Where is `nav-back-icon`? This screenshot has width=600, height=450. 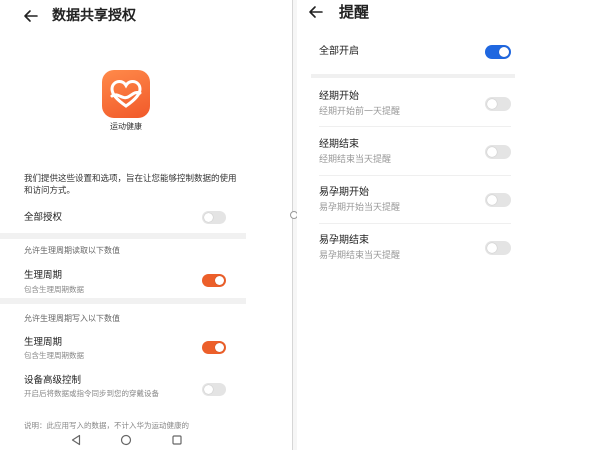 nav-back-icon is located at coordinates (76, 440).